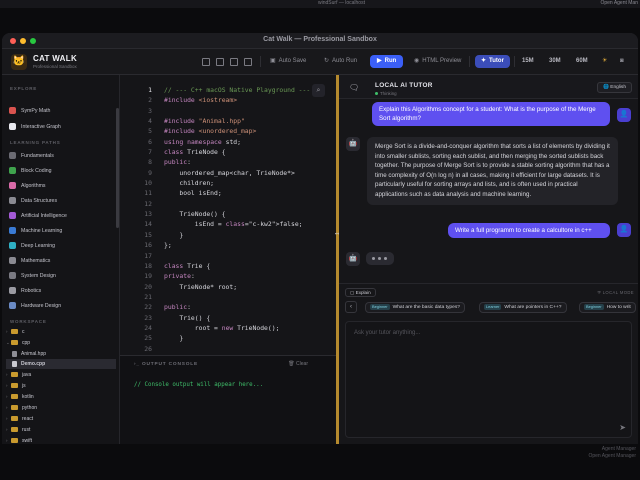 The image size is (640, 480). I want to click on math-icon, so click(12, 261).